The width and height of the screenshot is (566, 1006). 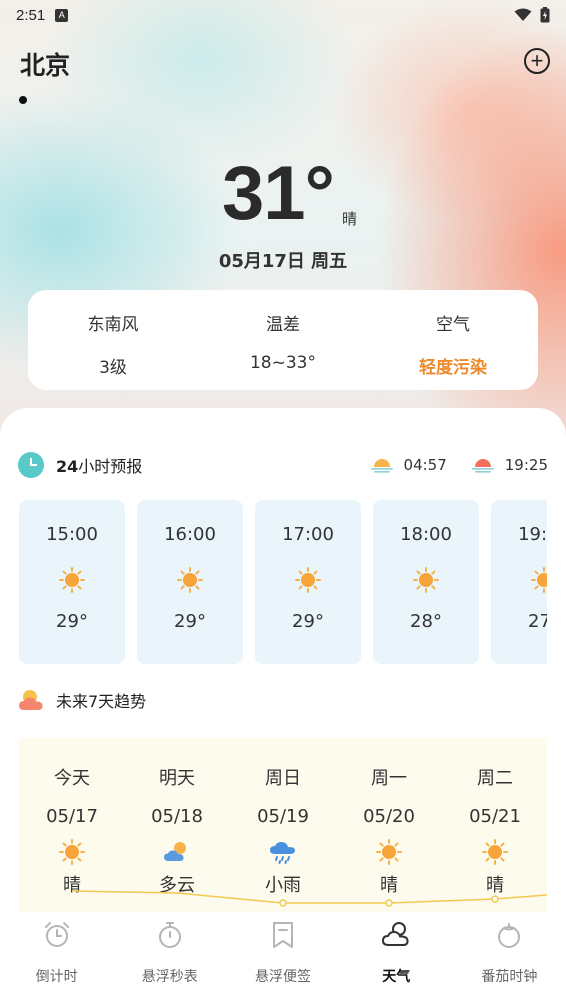 I want to click on nav-label: 悬浮便签, so click(x=283, y=977).